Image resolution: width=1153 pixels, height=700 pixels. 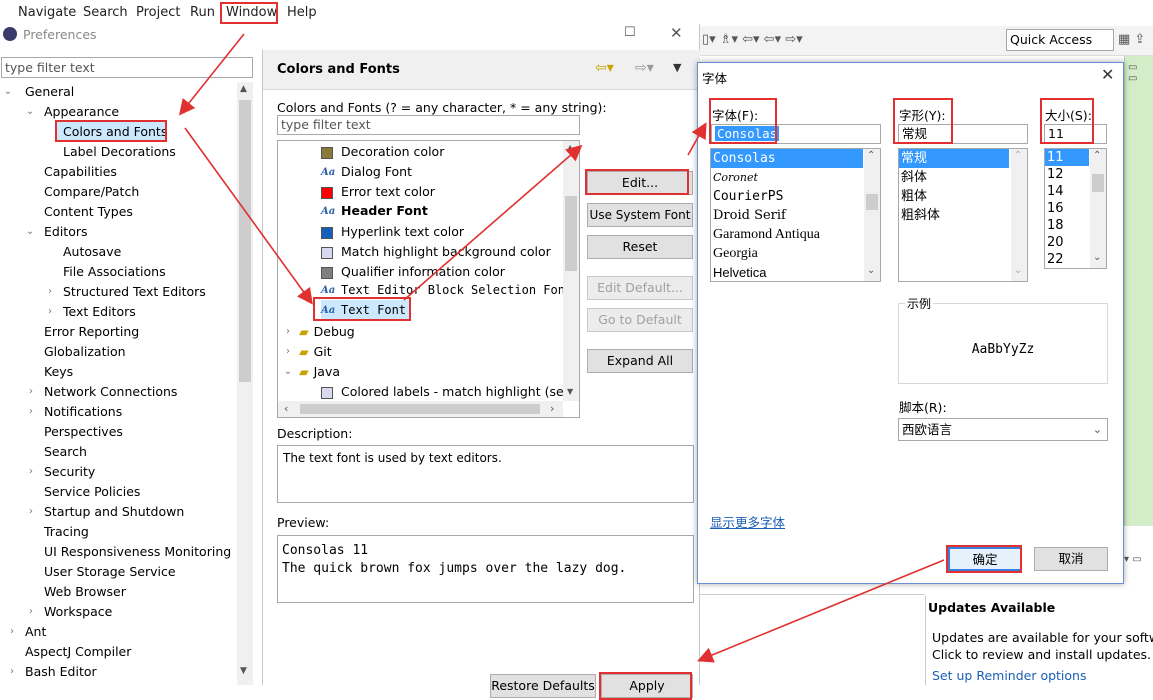 What do you see at coordinates (212, 74) in the screenshot?
I see `arrow-window-to-colors` at bounding box center [212, 74].